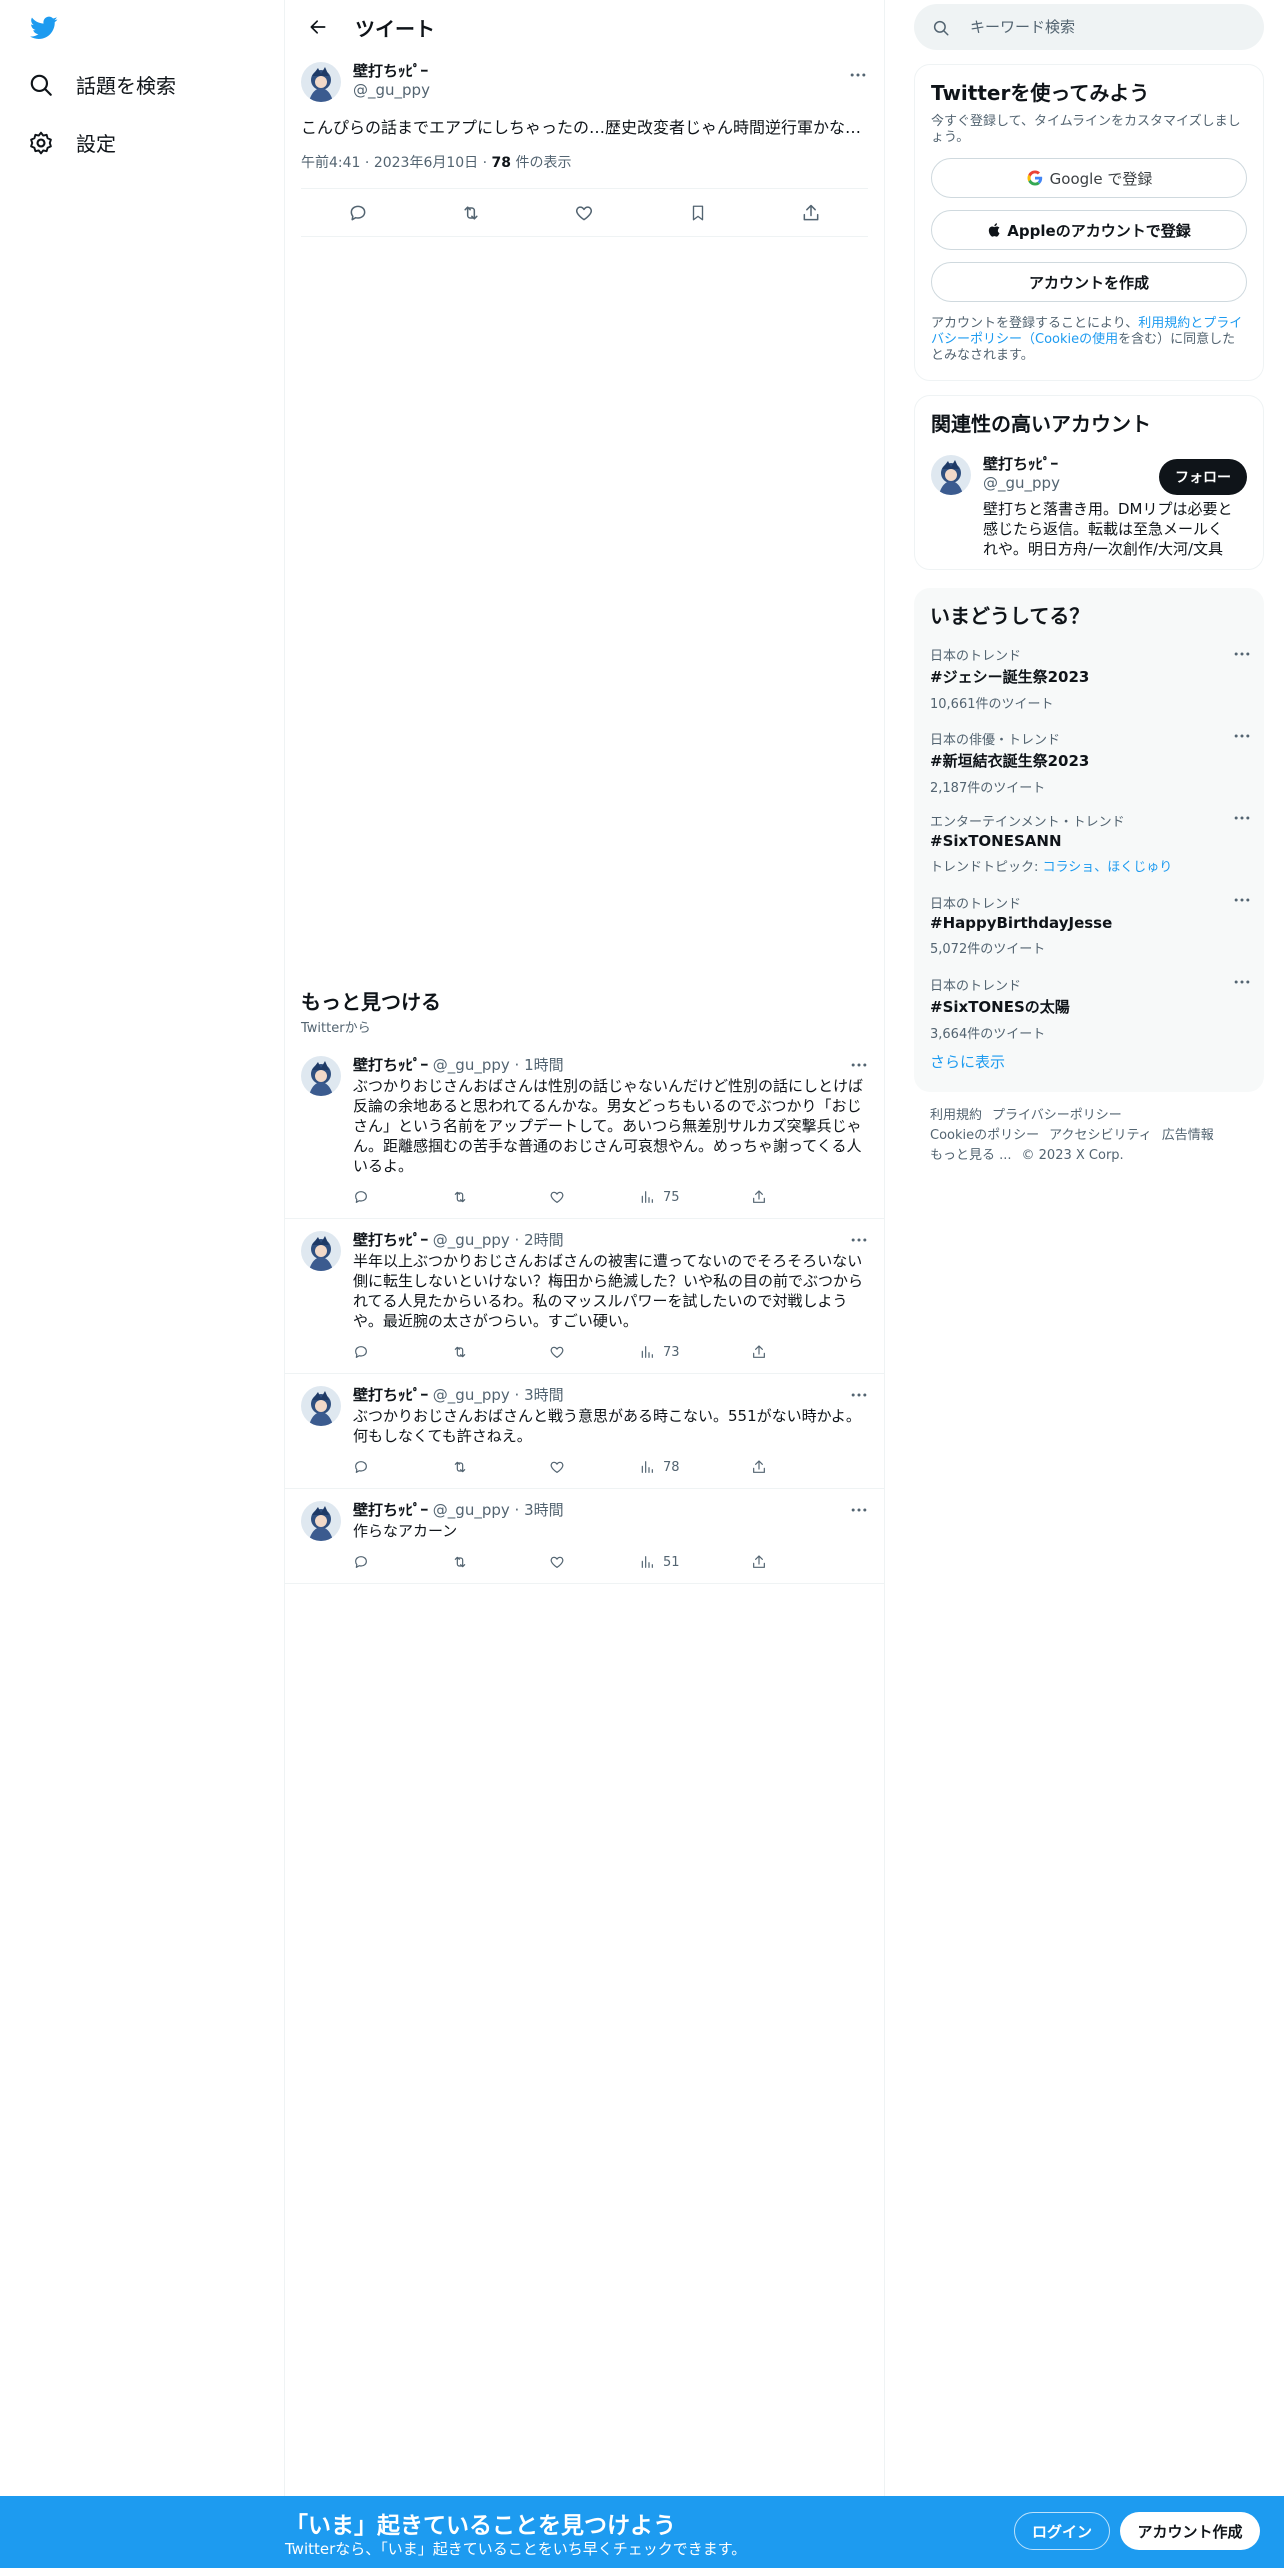 This screenshot has height=2568, width=1284. What do you see at coordinates (45, 29) in the screenshot?
I see `twitter-bird-icon` at bounding box center [45, 29].